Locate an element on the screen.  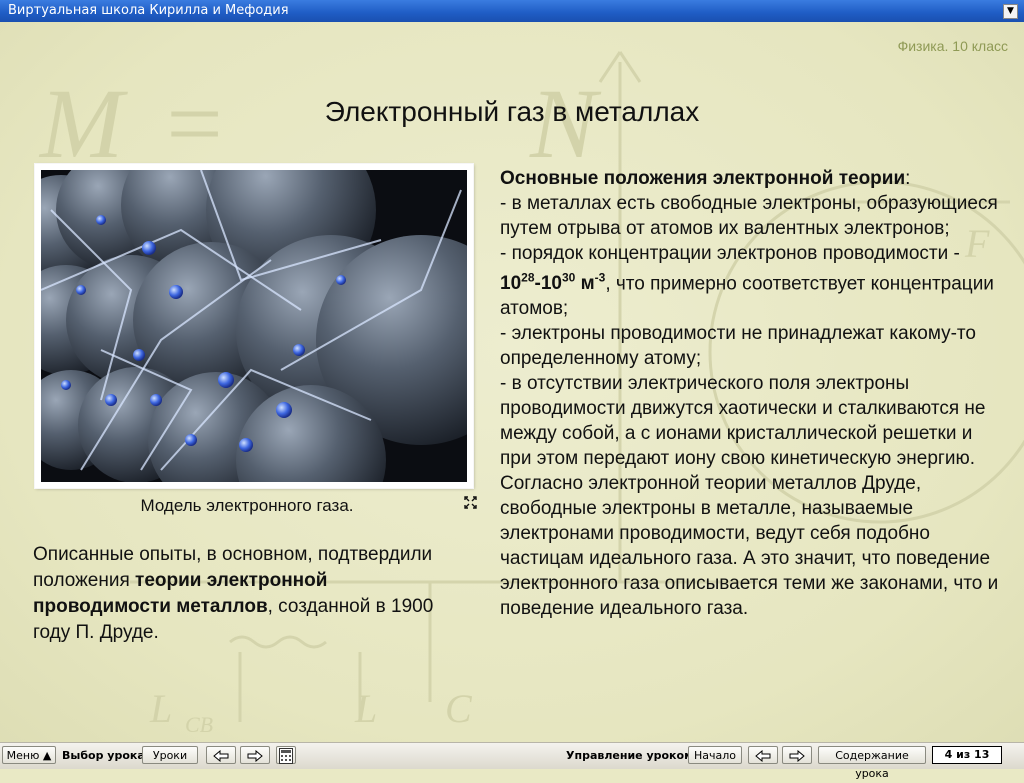
theory-heading-colon: : is located at coordinates (908, 178).